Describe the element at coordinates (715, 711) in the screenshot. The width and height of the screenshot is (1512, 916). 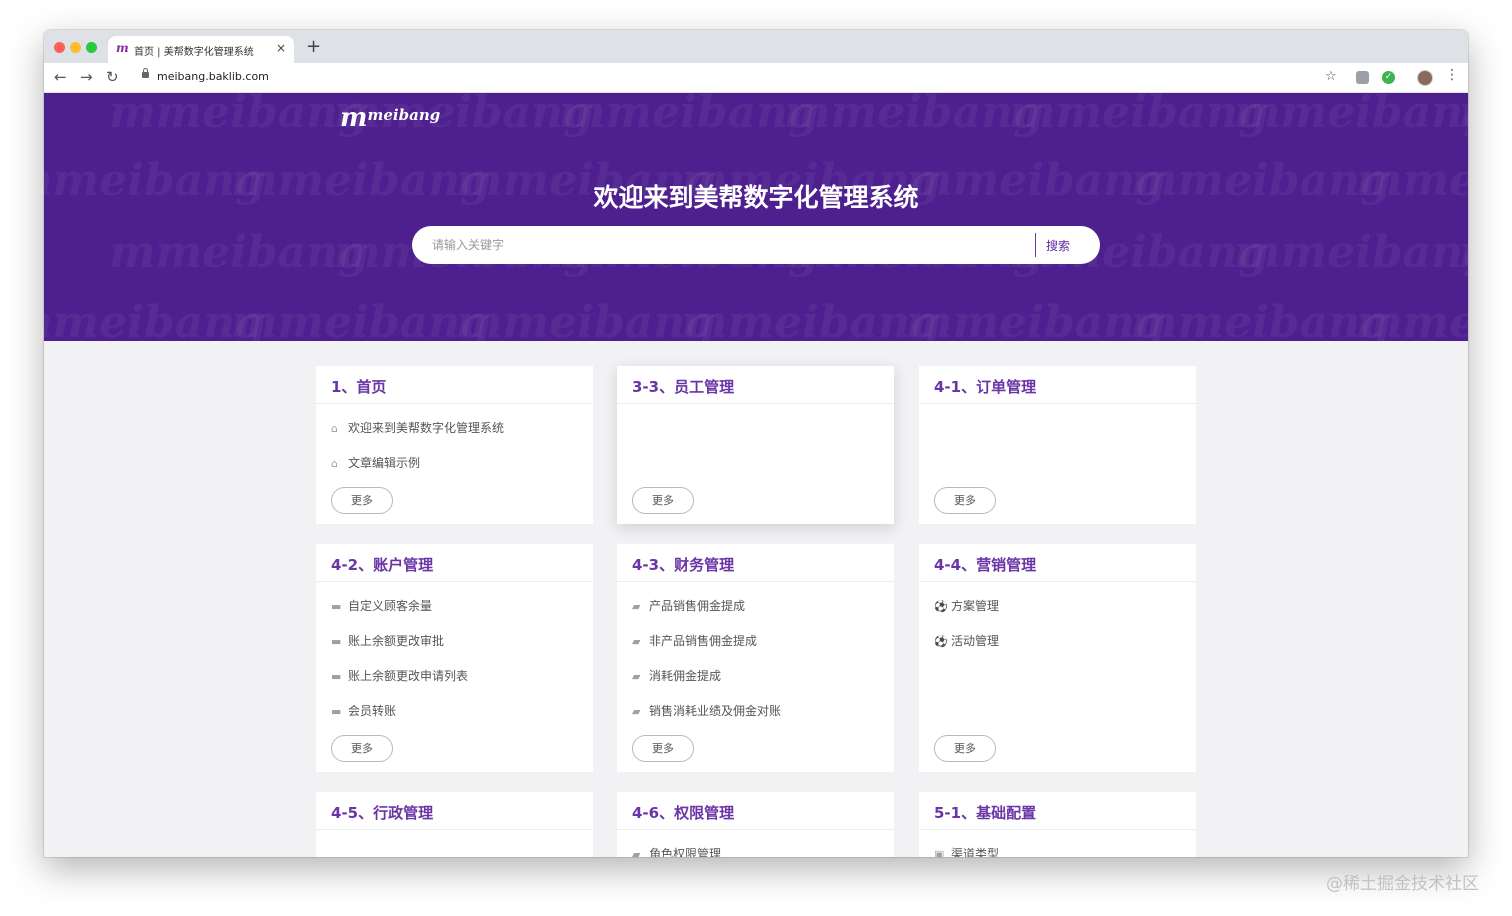
I see `article-label: 销售消耗业绩及佣金对账` at that location.